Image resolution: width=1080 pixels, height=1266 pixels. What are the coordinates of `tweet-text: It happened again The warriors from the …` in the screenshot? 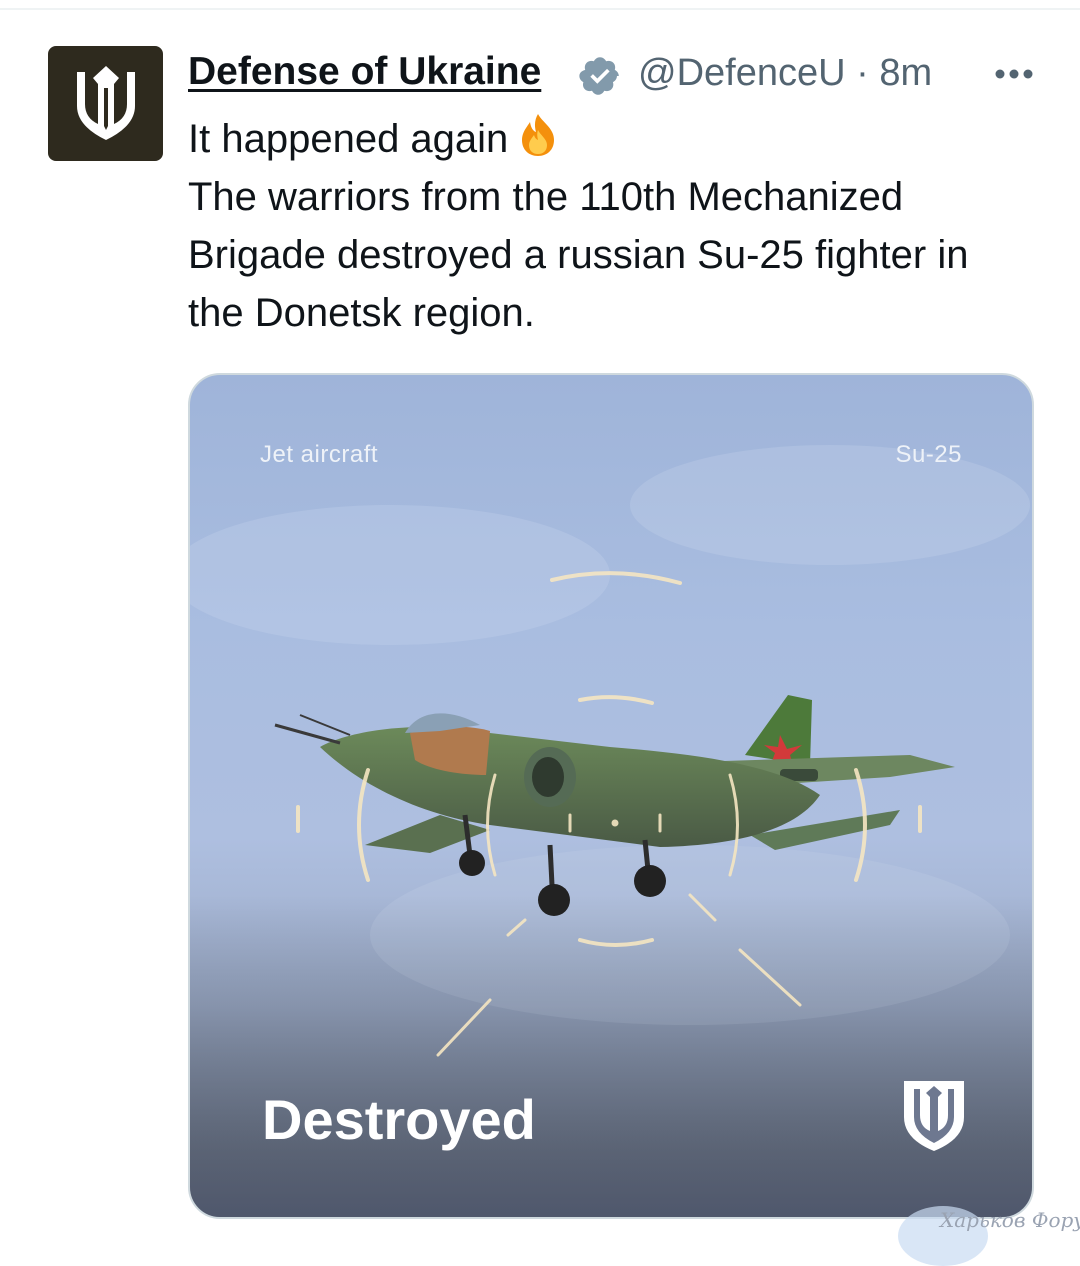 It's located at (618, 226).